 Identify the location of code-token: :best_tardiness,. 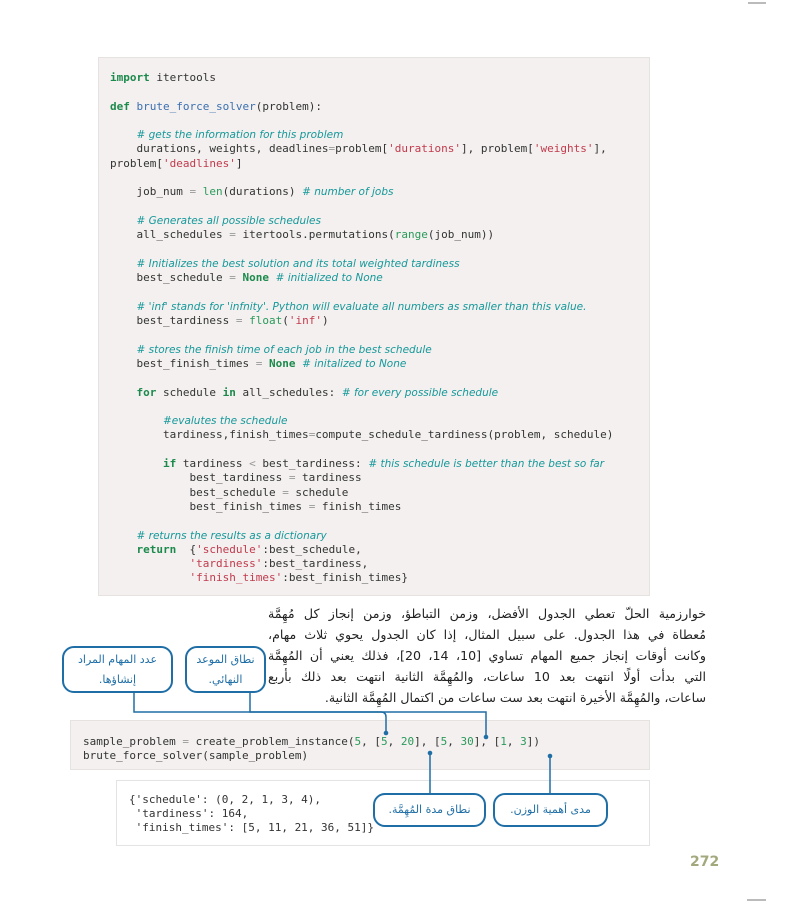
(315, 564).